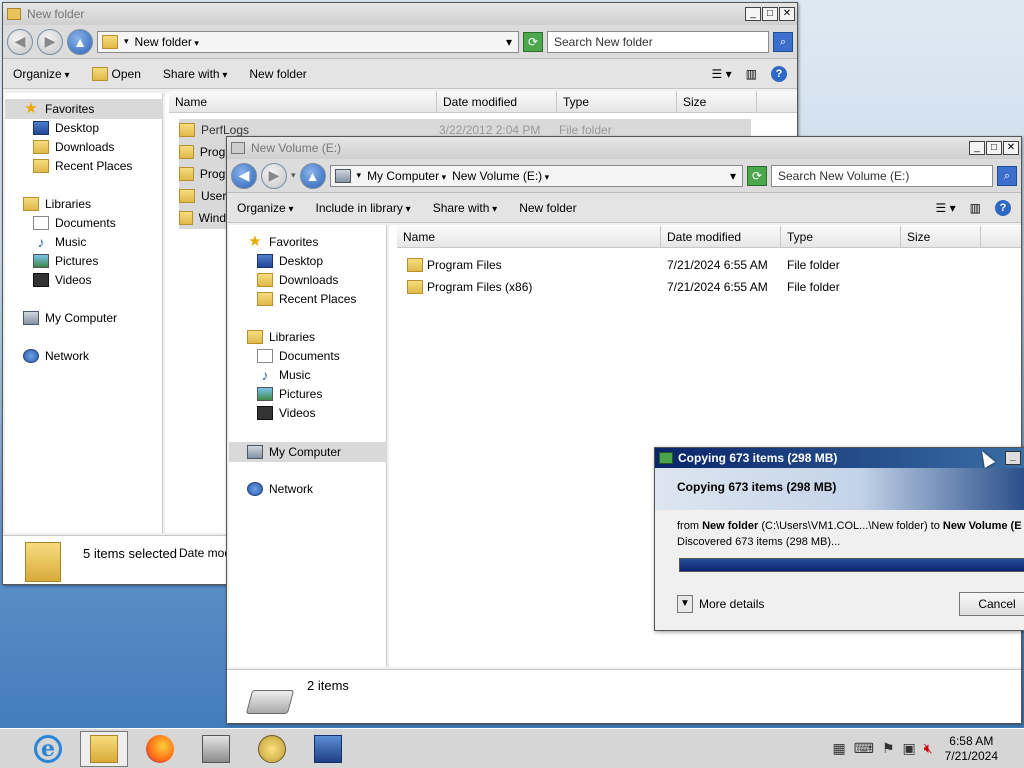 Image resolution: width=1024 pixels, height=768 pixels. I want to click on taskbar-internet-explorer: e, so click(48, 749).